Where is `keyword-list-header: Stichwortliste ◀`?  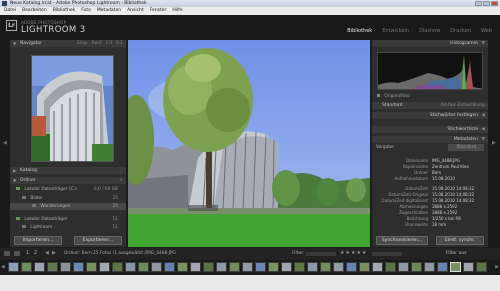 keyword-list-header: Stichwortliste ◀ is located at coordinates (430, 129).